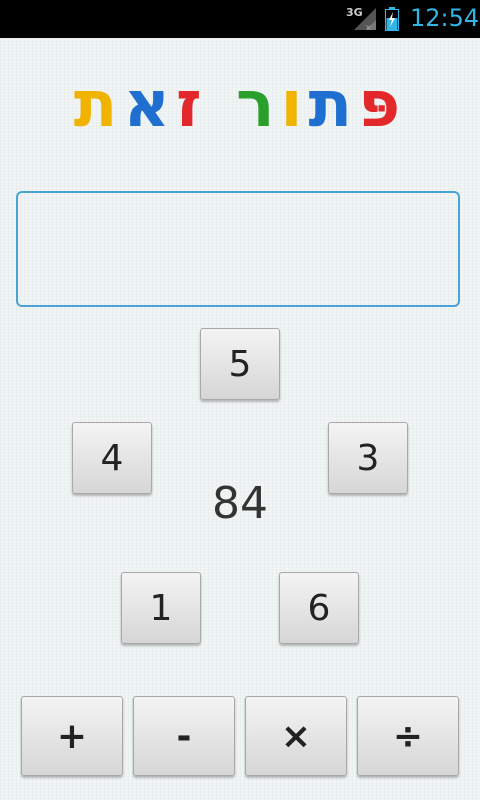 The width and height of the screenshot is (480, 800). Describe the element at coordinates (238, 249) in the screenshot. I see `answer-input` at that location.